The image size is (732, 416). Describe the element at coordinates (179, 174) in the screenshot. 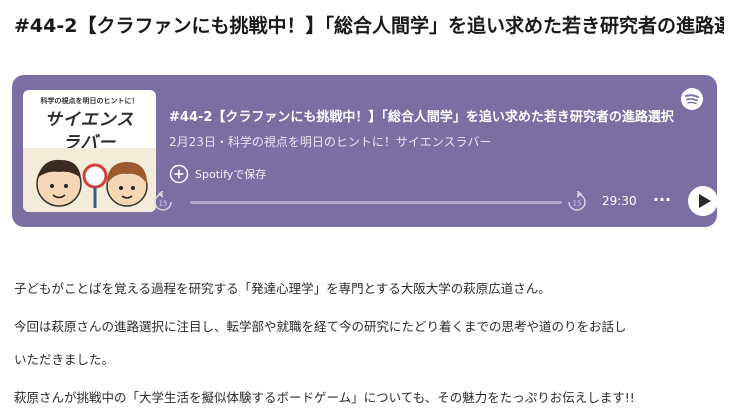

I see `plus-circle-icon` at that location.